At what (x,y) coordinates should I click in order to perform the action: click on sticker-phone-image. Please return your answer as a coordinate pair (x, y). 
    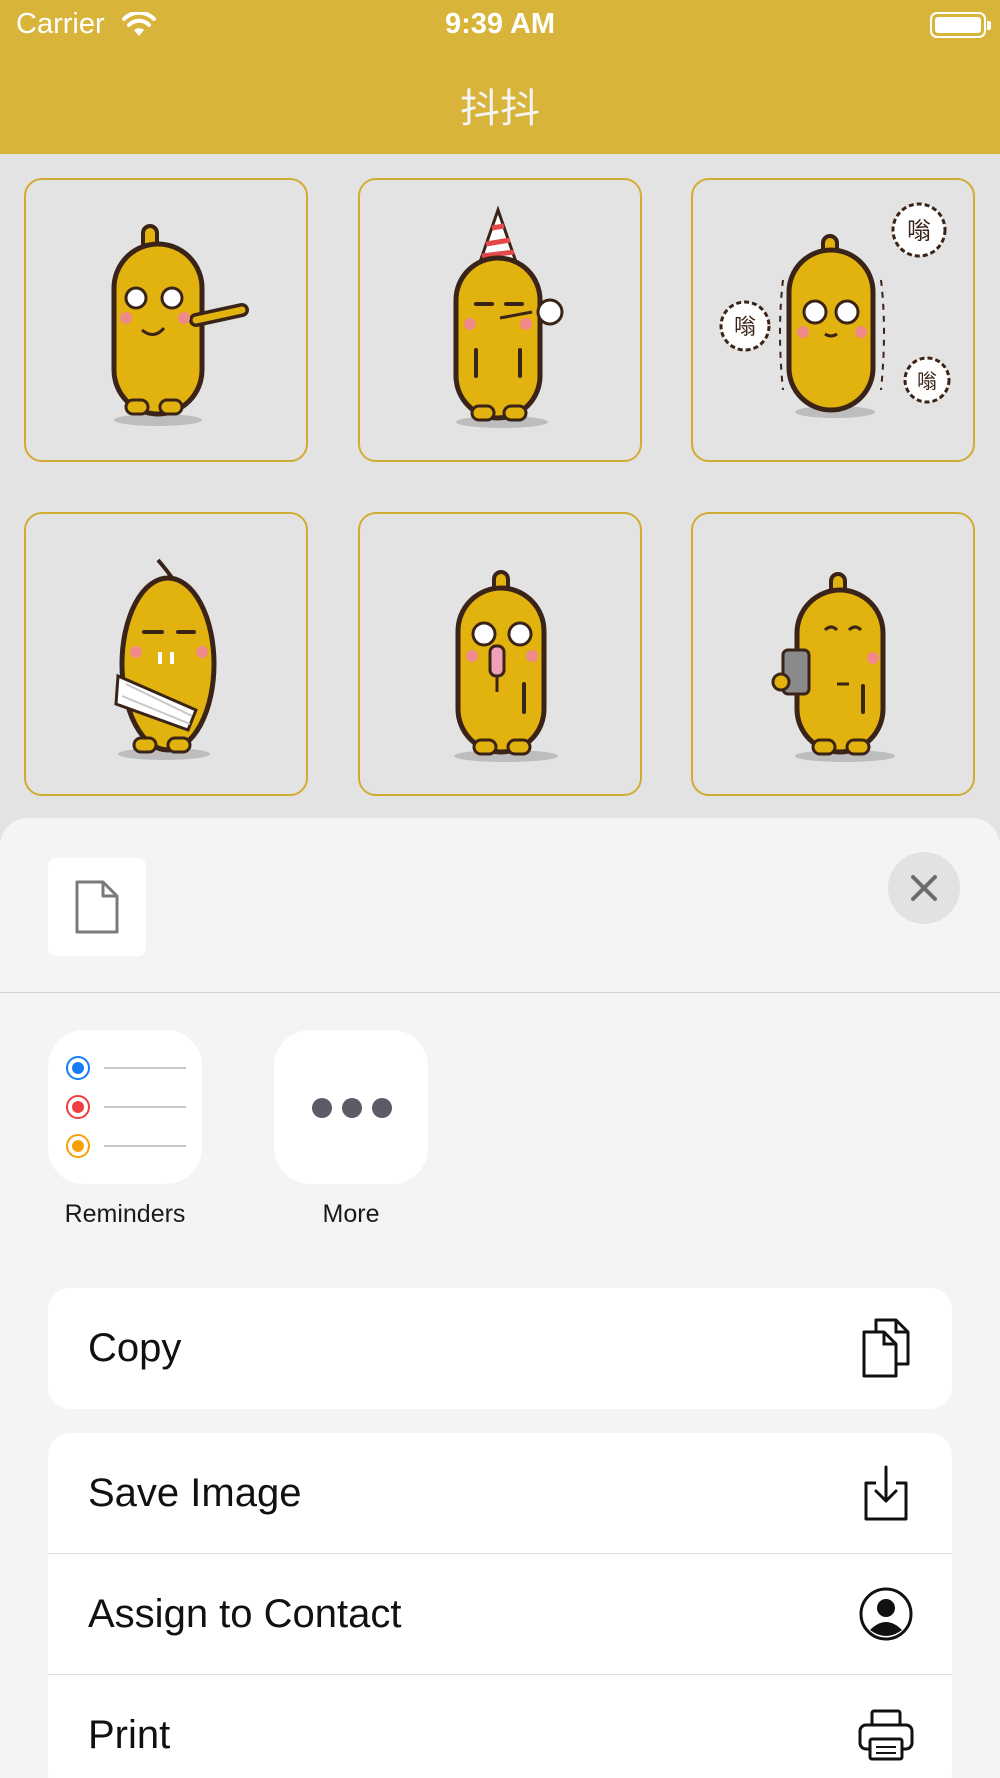
    Looking at the image, I should click on (833, 667).